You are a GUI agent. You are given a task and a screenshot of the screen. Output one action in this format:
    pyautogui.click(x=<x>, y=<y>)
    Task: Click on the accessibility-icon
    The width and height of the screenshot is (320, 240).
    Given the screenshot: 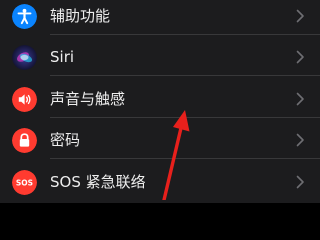 What is the action you would take?
    pyautogui.click(x=24, y=16)
    